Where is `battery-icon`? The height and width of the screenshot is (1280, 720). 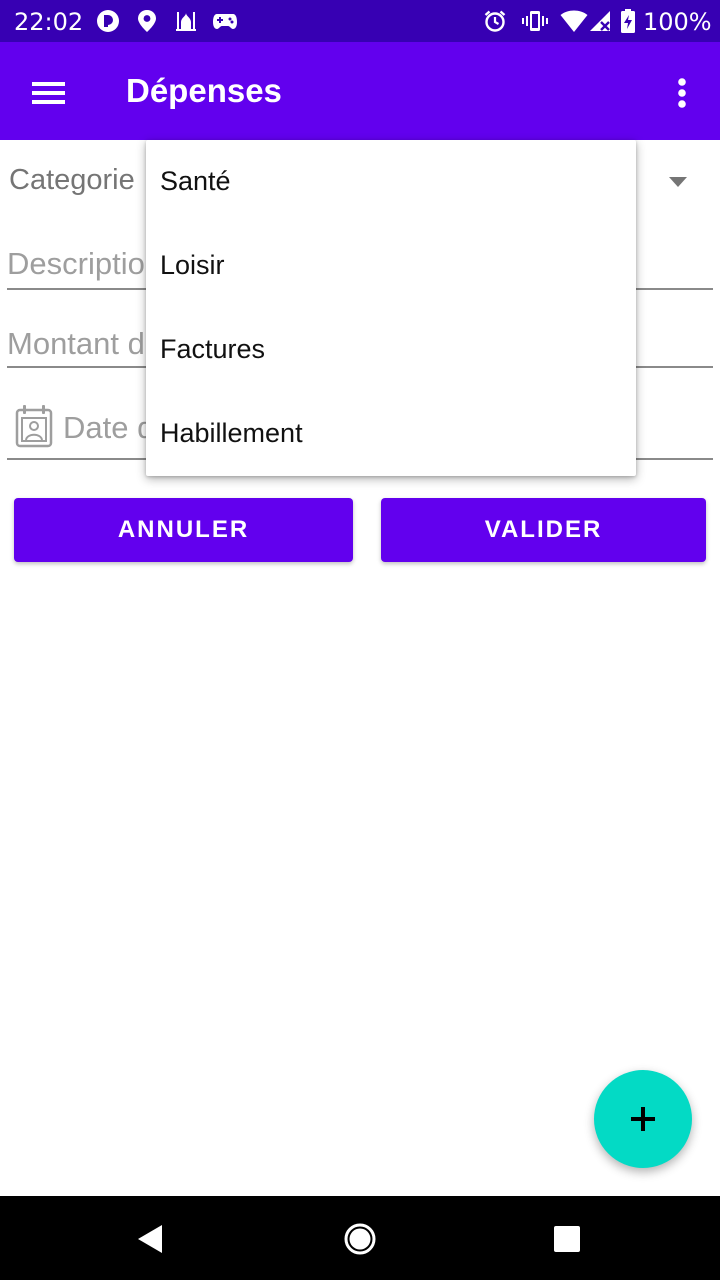
battery-icon is located at coordinates (628, 21).